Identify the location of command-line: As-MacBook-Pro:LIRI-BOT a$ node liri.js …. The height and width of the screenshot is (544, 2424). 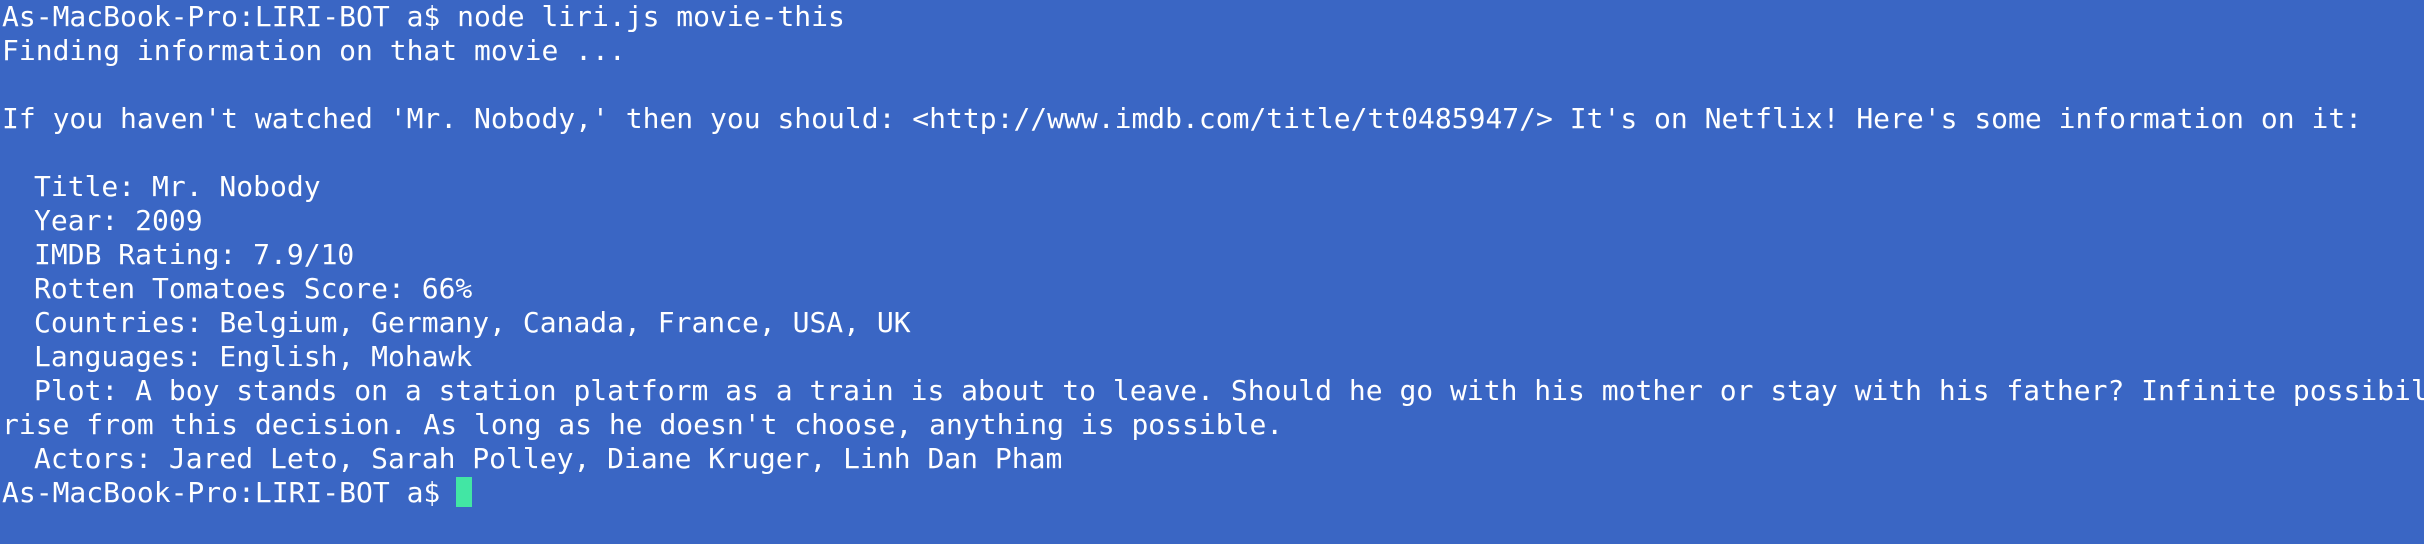
(423, 16).